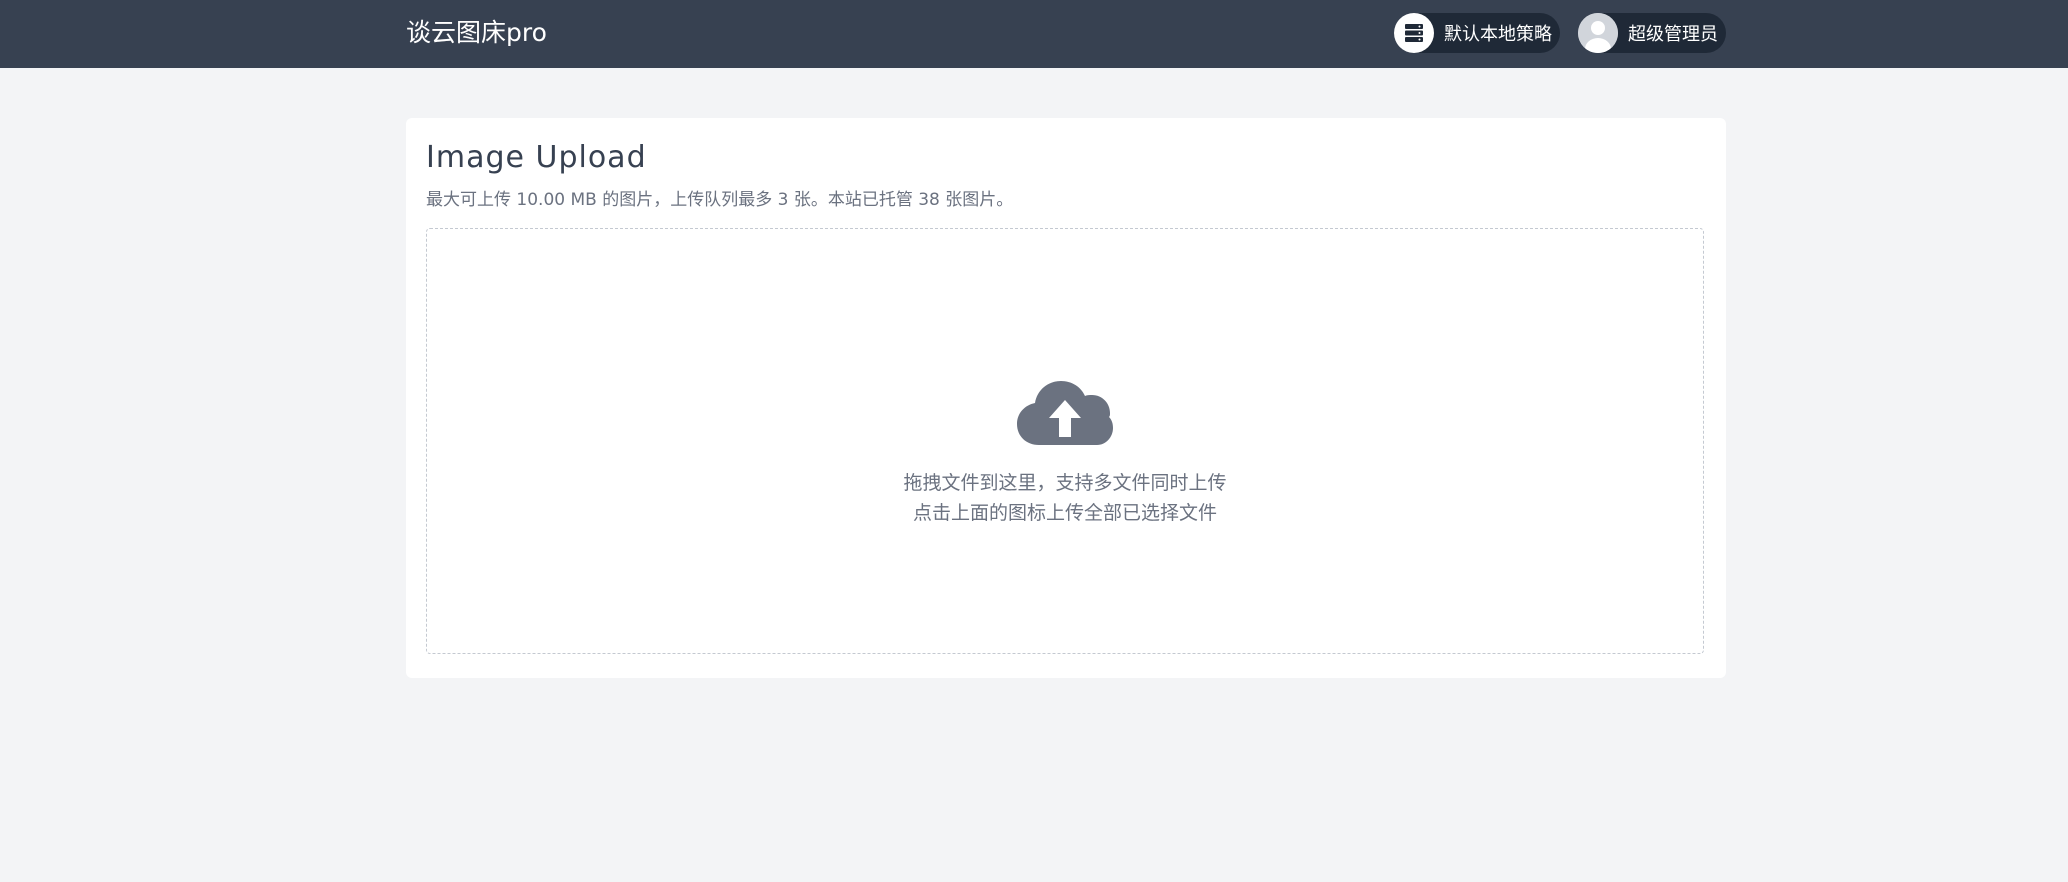  I want to click on avatar, so click(1598, 33).